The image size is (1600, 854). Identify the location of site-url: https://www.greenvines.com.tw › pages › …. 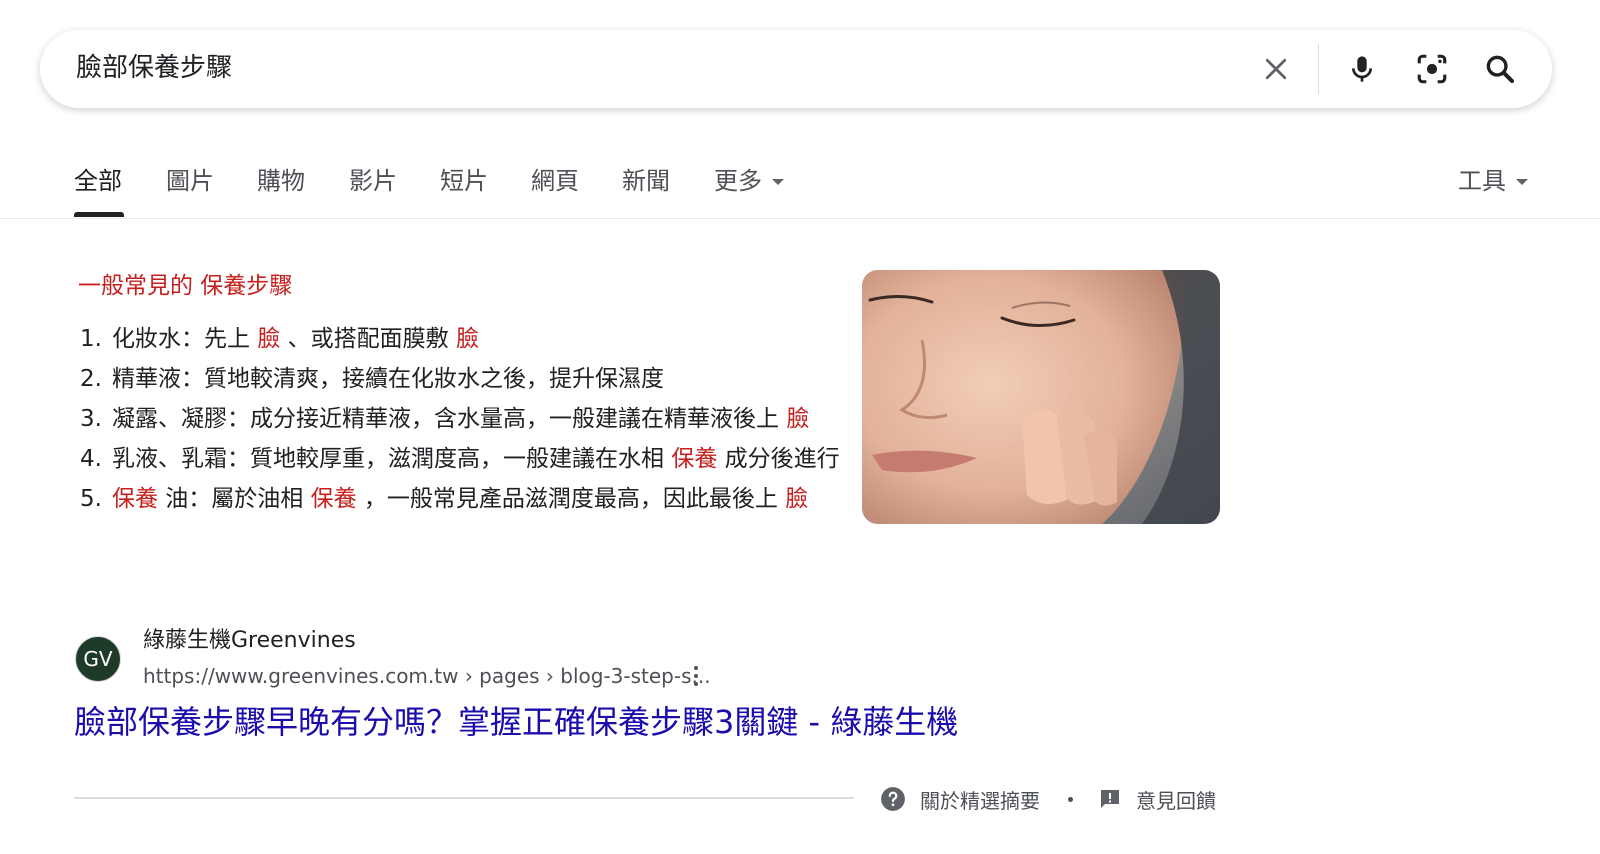
(427, 676).